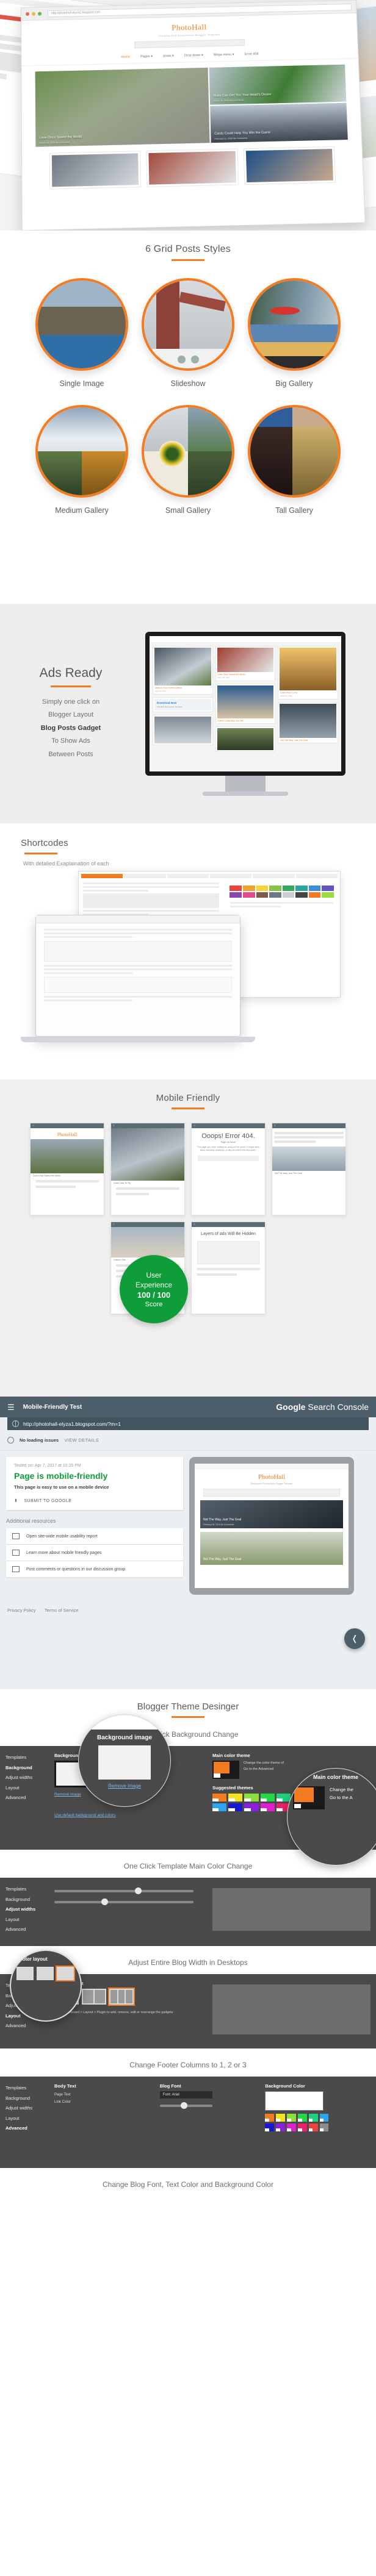  I want to click on grid-style-medium-gallery: Medium Gallery, so click(81, 460).